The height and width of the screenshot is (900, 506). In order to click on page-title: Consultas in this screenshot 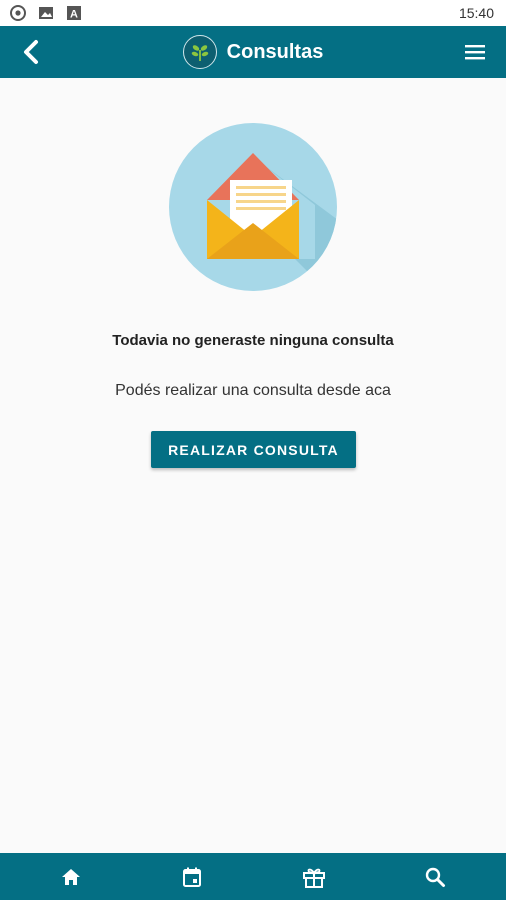, I will do `click(275, 51)`.